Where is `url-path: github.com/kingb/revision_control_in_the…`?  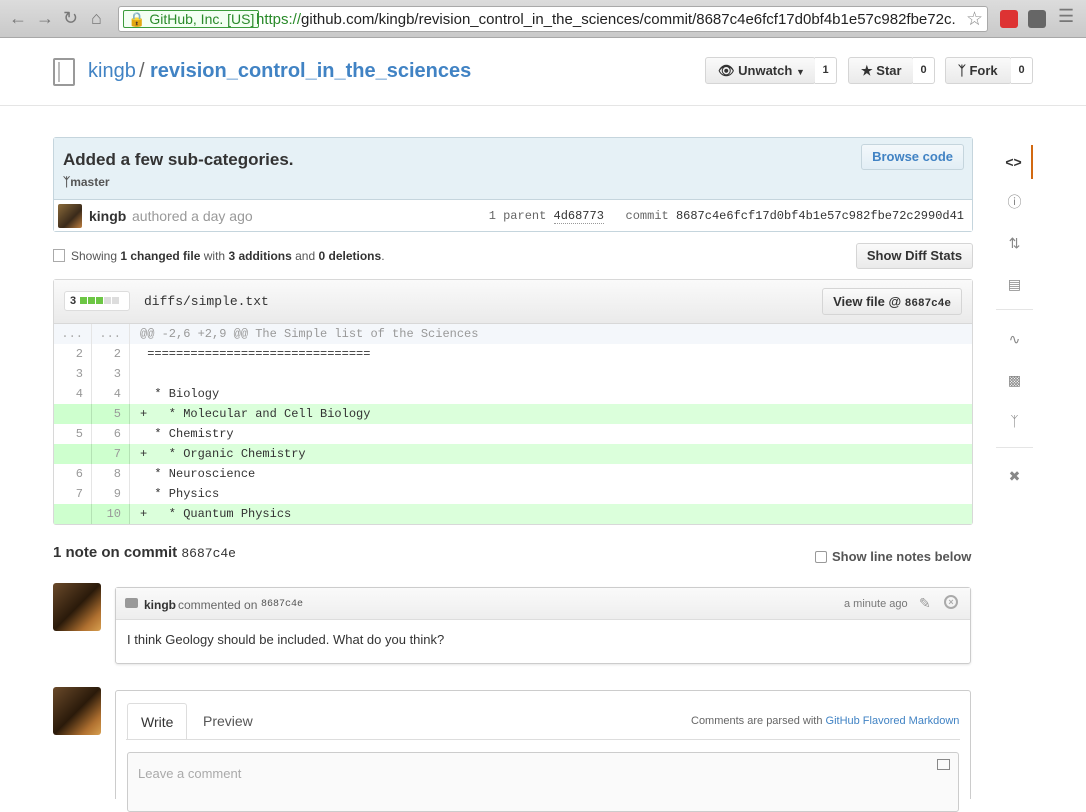
url-path: github.com/kingb/revision_control_in_the… is located at coordinates (628, 19).